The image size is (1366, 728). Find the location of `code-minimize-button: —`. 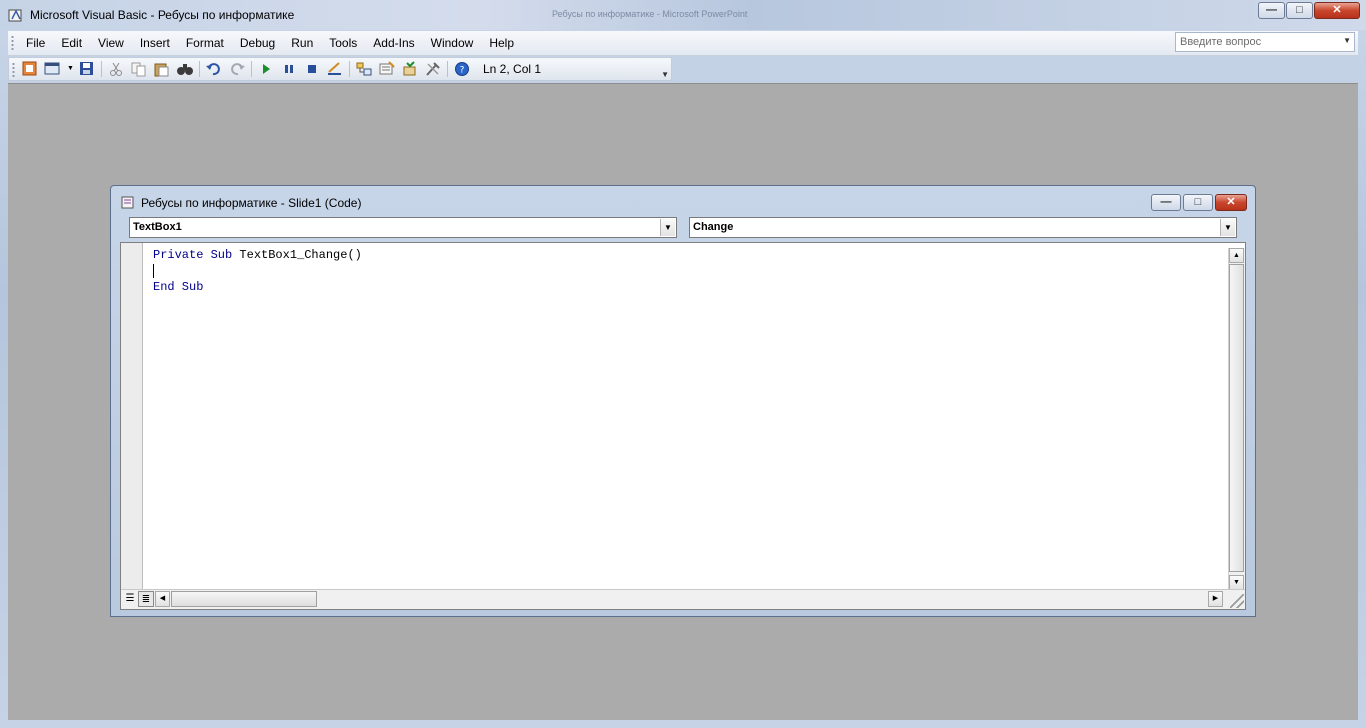

code-minimize-button: — is located at coordinates (1166, 202).